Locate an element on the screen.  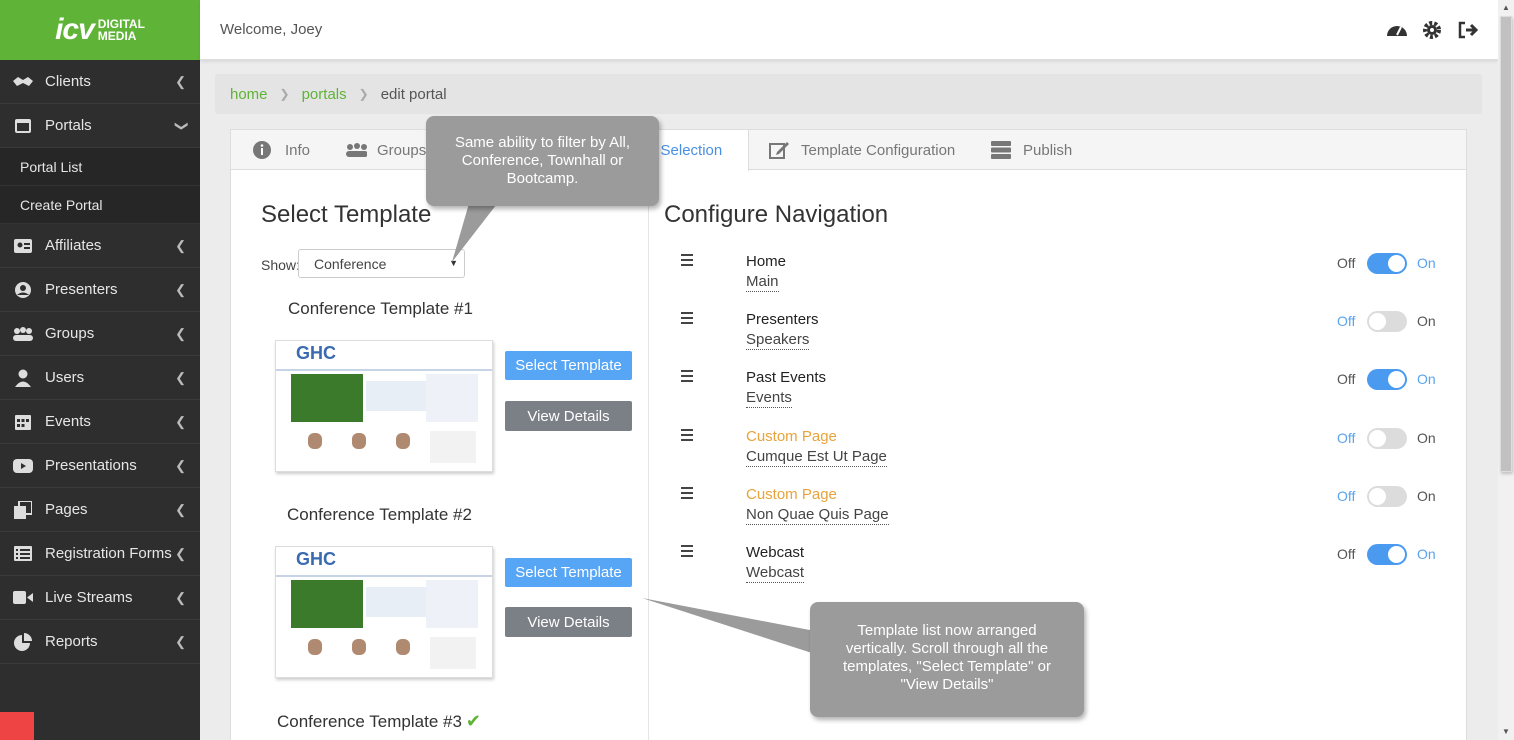
sidebar-item-label: Portals is located at coordinates (68, 125).